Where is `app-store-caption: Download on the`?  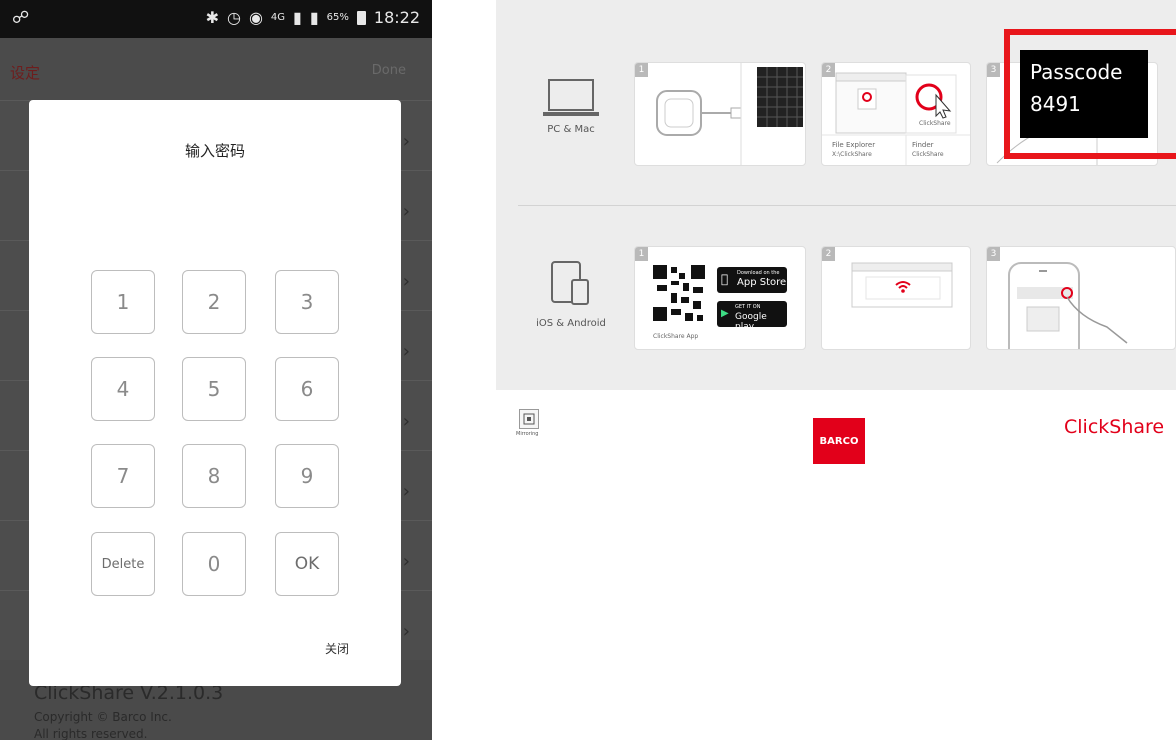 app-store-caption: Download on the is located at coordinates (758, 273).